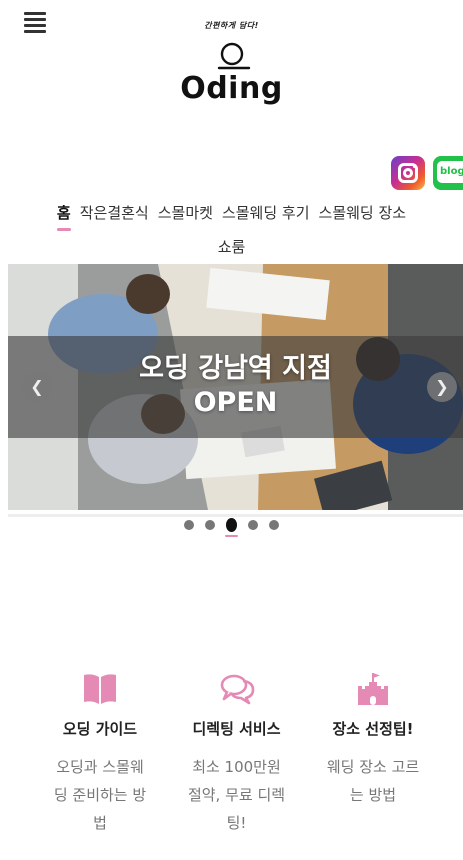 The image size is (463, 860). Describe the element at coordinates (363, 214) in the screenshot. I see `nav-item-venues: 스몰웨딩 장소` at that location.